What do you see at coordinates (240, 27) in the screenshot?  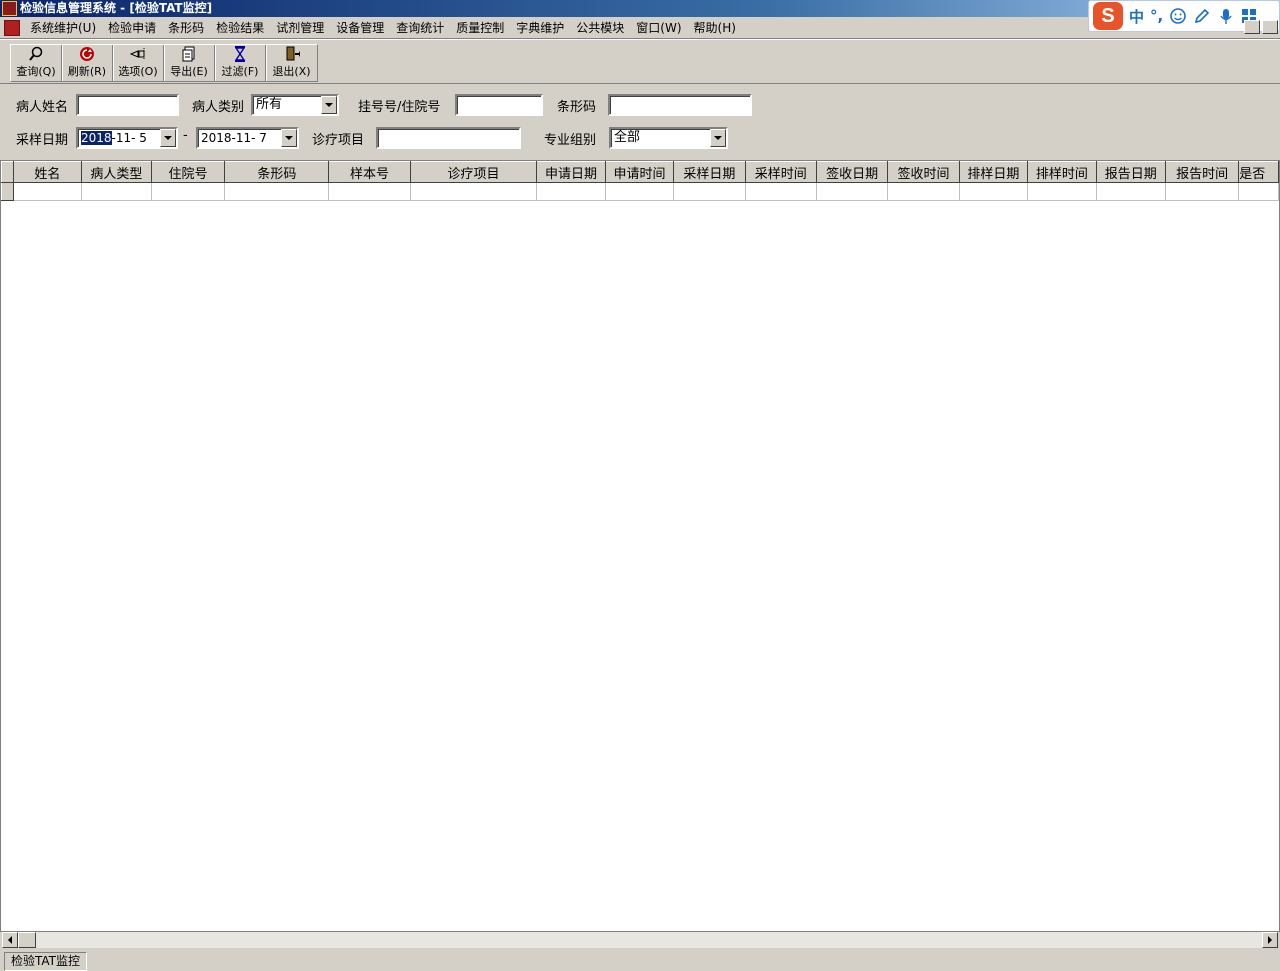 I see `menu-lab-result: 检验结果` at bounding box center [240, 27].